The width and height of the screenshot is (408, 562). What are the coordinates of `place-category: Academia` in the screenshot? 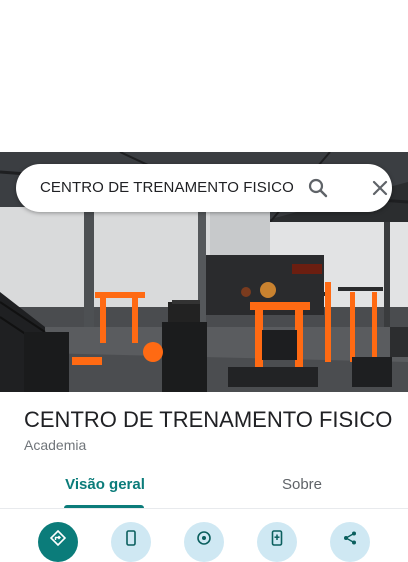 It's located at (55, 445).